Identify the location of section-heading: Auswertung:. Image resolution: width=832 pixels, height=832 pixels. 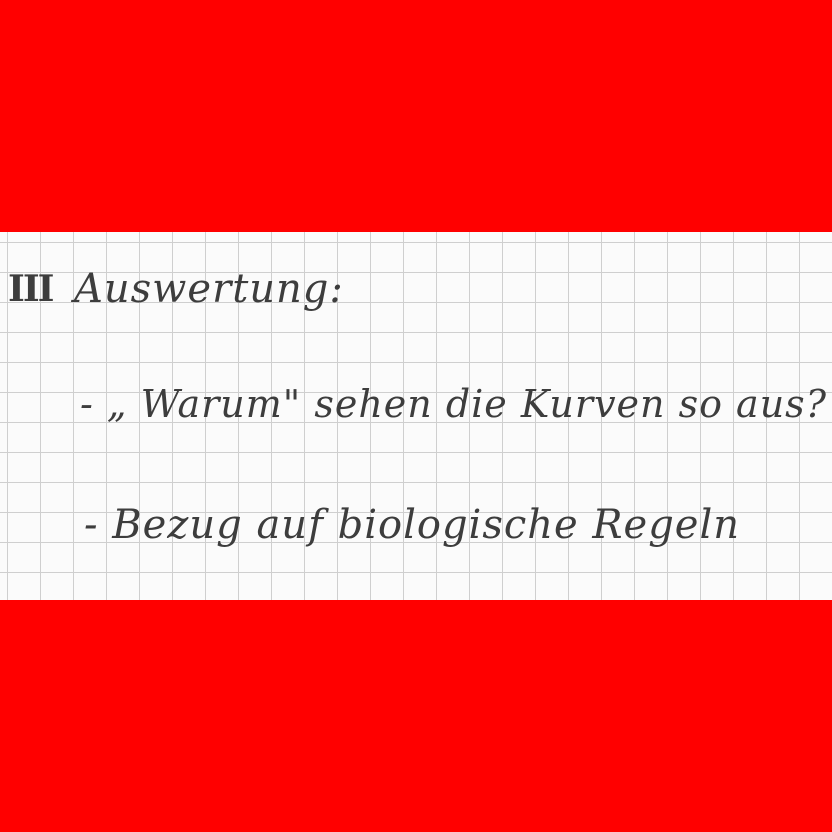
(209, 289).